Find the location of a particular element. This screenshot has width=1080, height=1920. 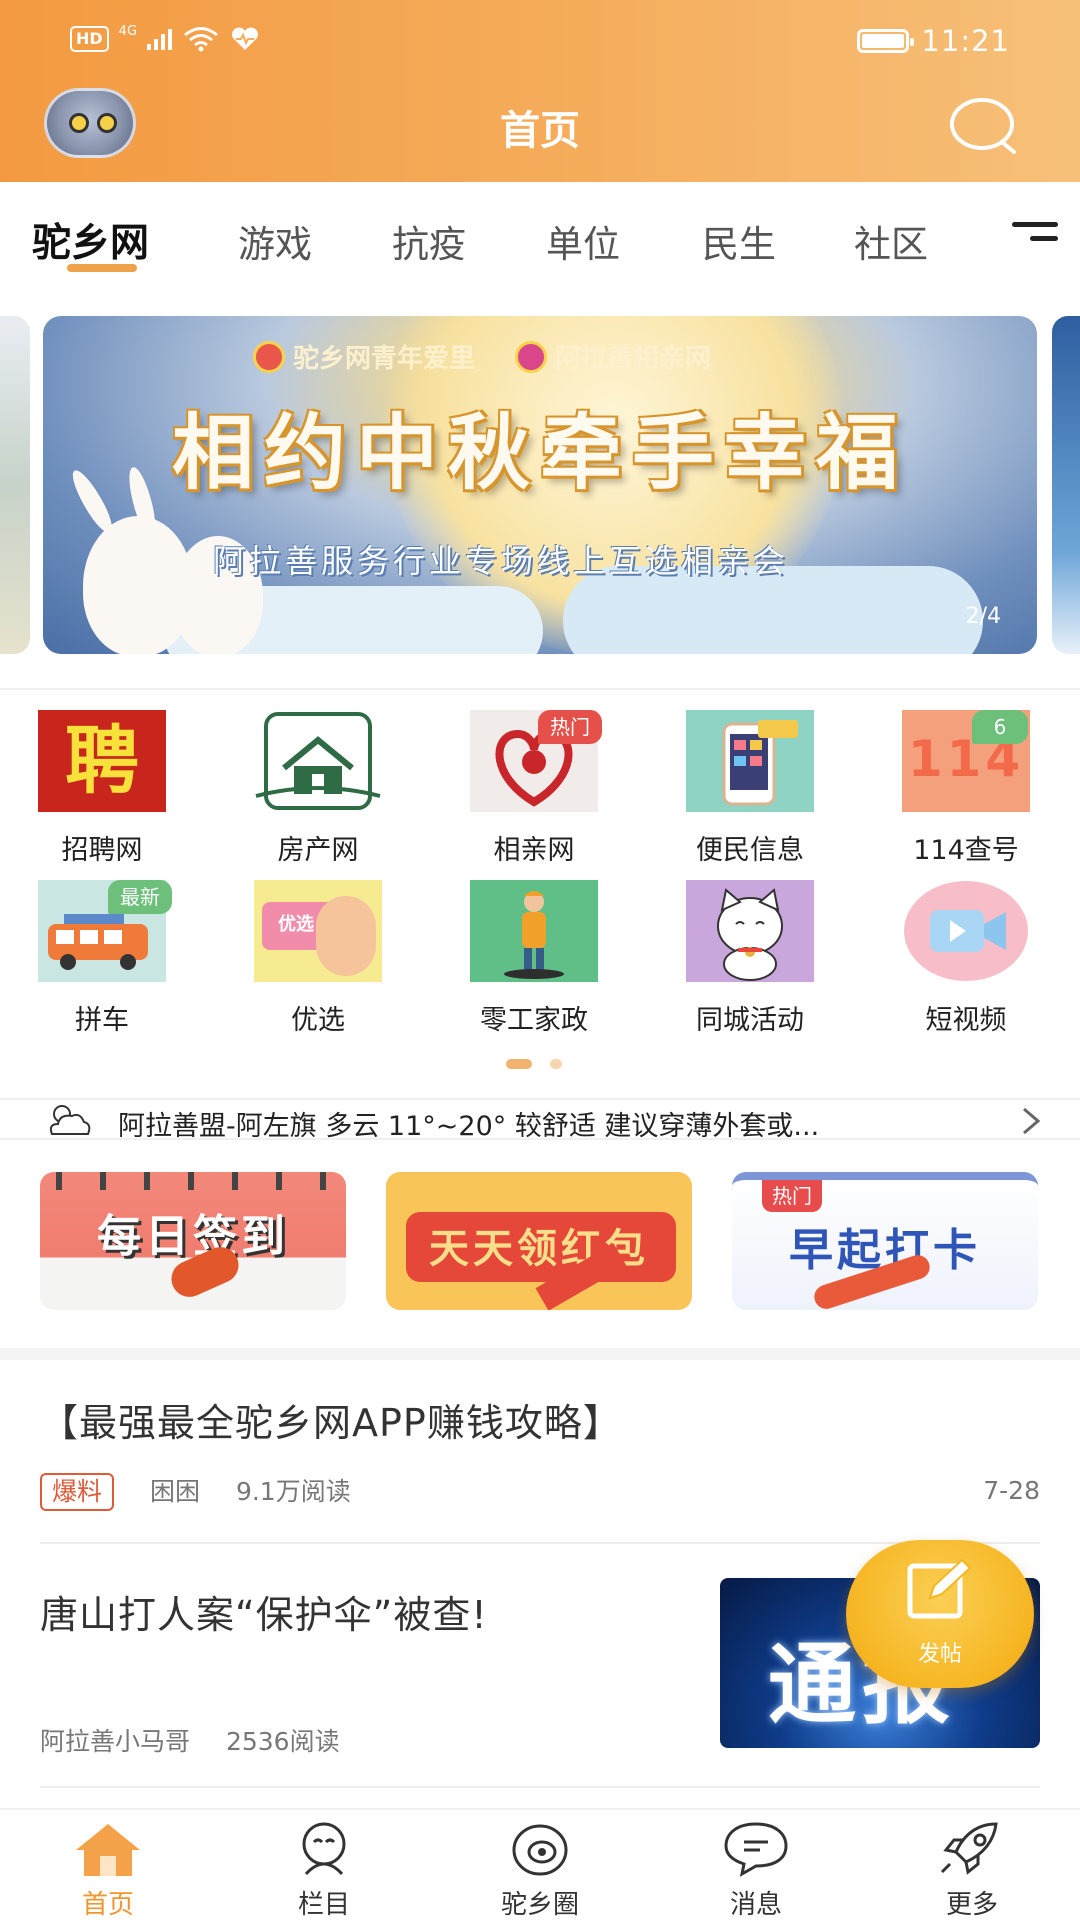

promo-early-checkin: 热门 早起打卡 is located at coordinates (885, 1241).